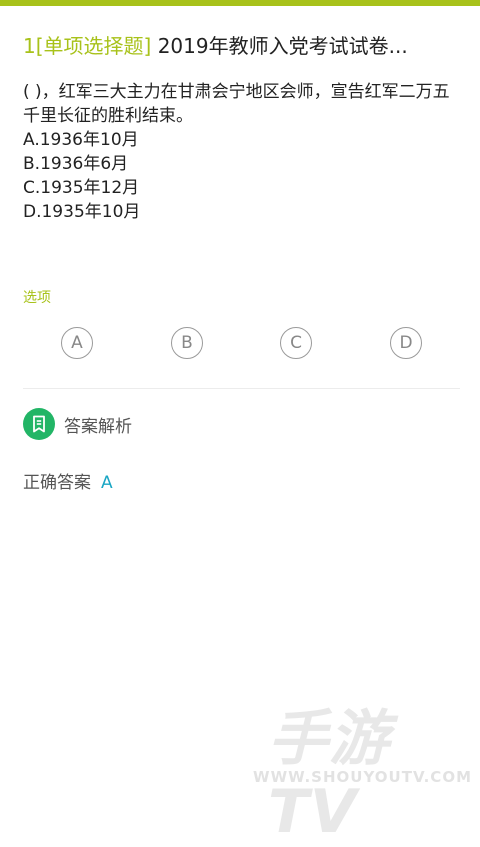 The height and width of the screenshot is (847, 480). I want to click on choice-c-button: C, so click(296, 343).